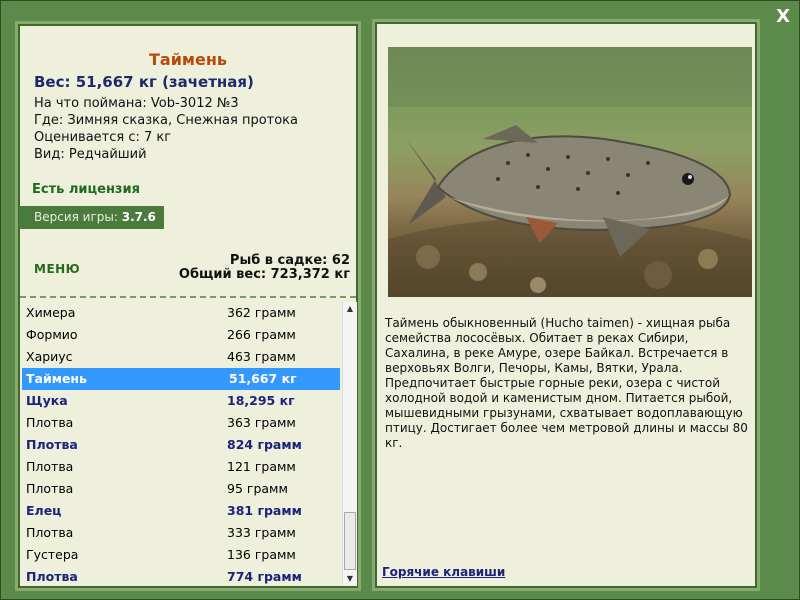 The width and height of the screenshot is (800, 600). What do you see at coordinates (188, 297) in the screenshot?
I see `divider` at bounding box center [188, 297].